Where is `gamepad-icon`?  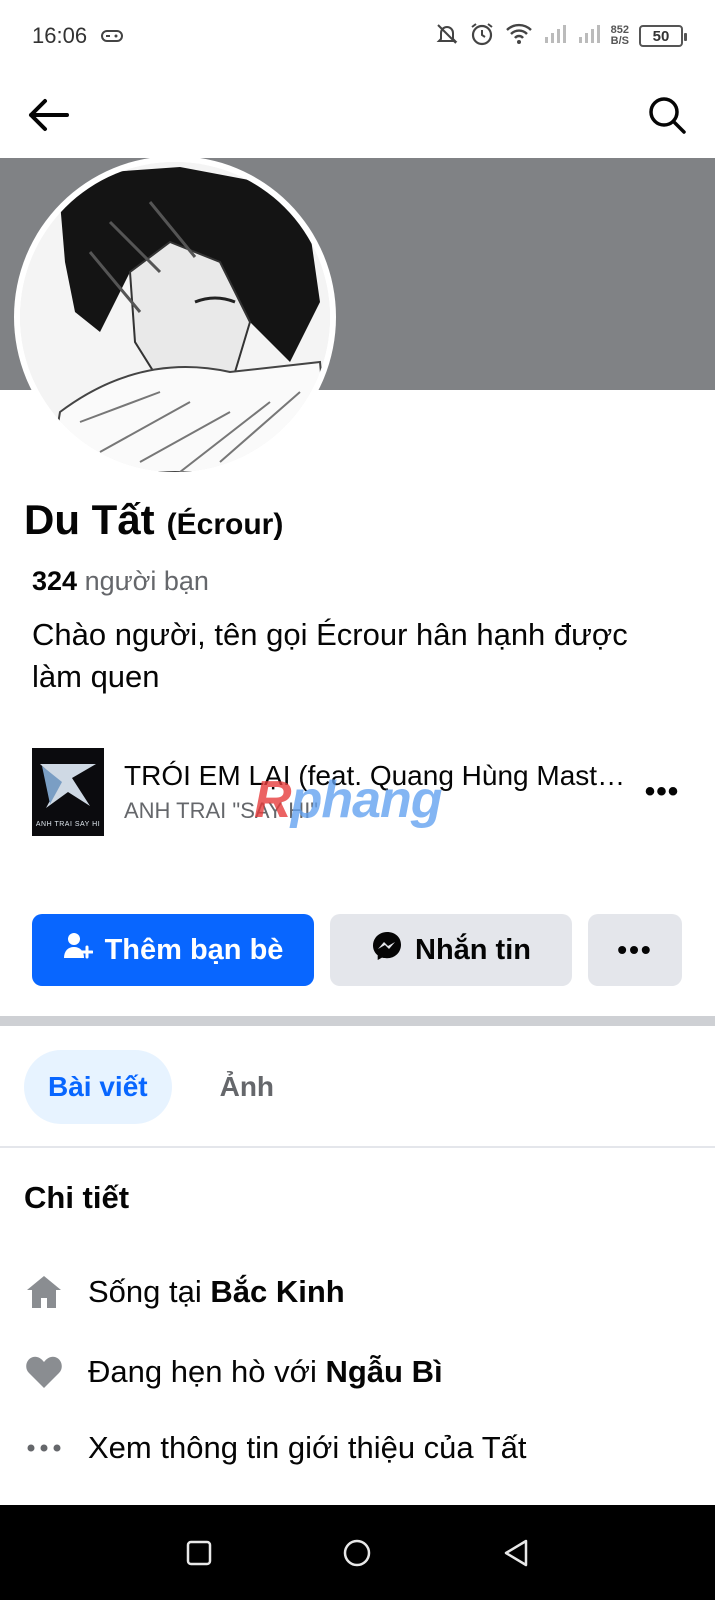 gamepad-icon is located at coordinates (112, 36).